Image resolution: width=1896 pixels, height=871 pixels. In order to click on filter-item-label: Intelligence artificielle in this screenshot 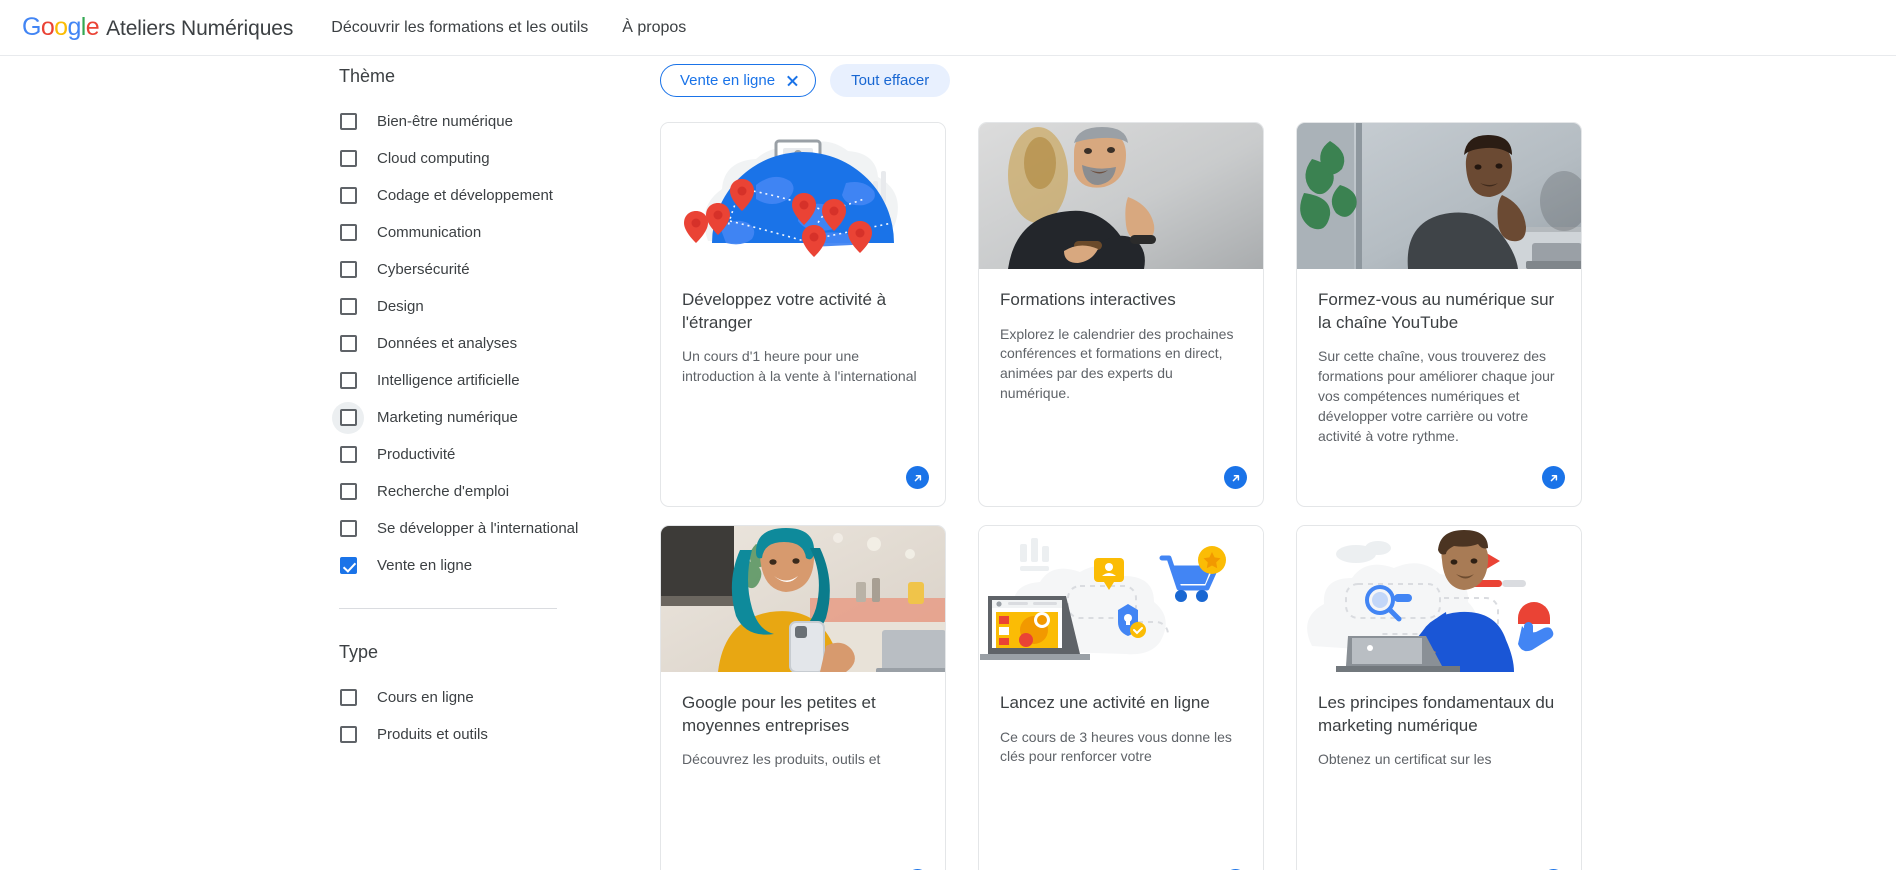, I will do `click(448, 380)`.